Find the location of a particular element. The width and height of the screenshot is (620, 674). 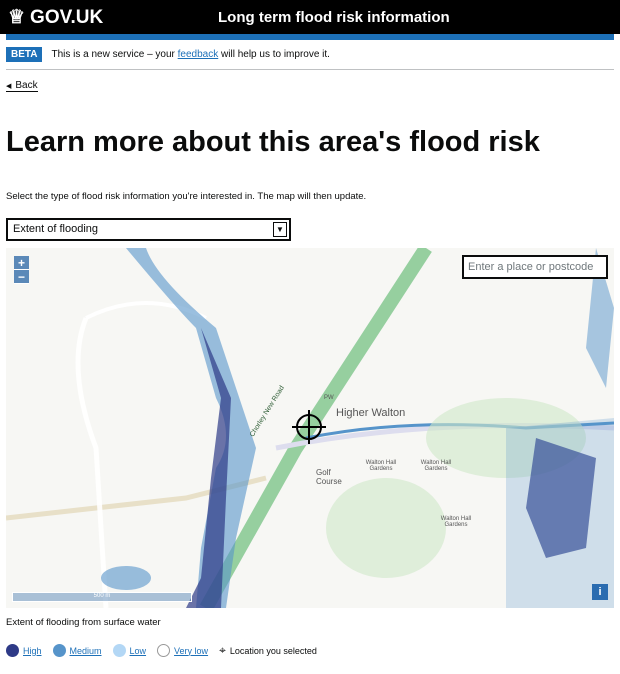

zoom-in-button: + is located at coordinates (21, 263).